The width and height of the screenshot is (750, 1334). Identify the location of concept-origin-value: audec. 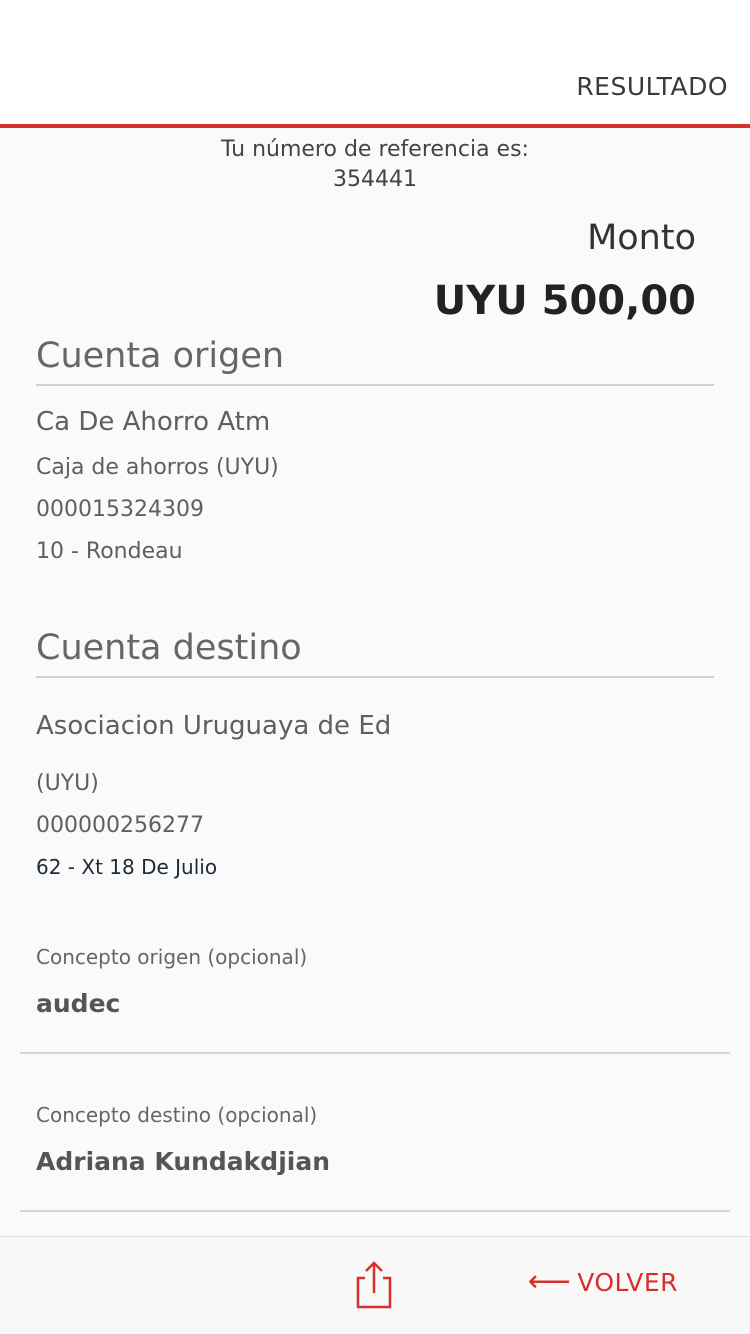
(78, 1003).